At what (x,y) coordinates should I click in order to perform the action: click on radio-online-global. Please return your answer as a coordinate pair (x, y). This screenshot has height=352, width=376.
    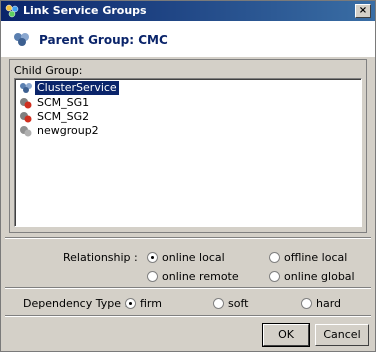
    Looking at the image, I should click on (274, 276).